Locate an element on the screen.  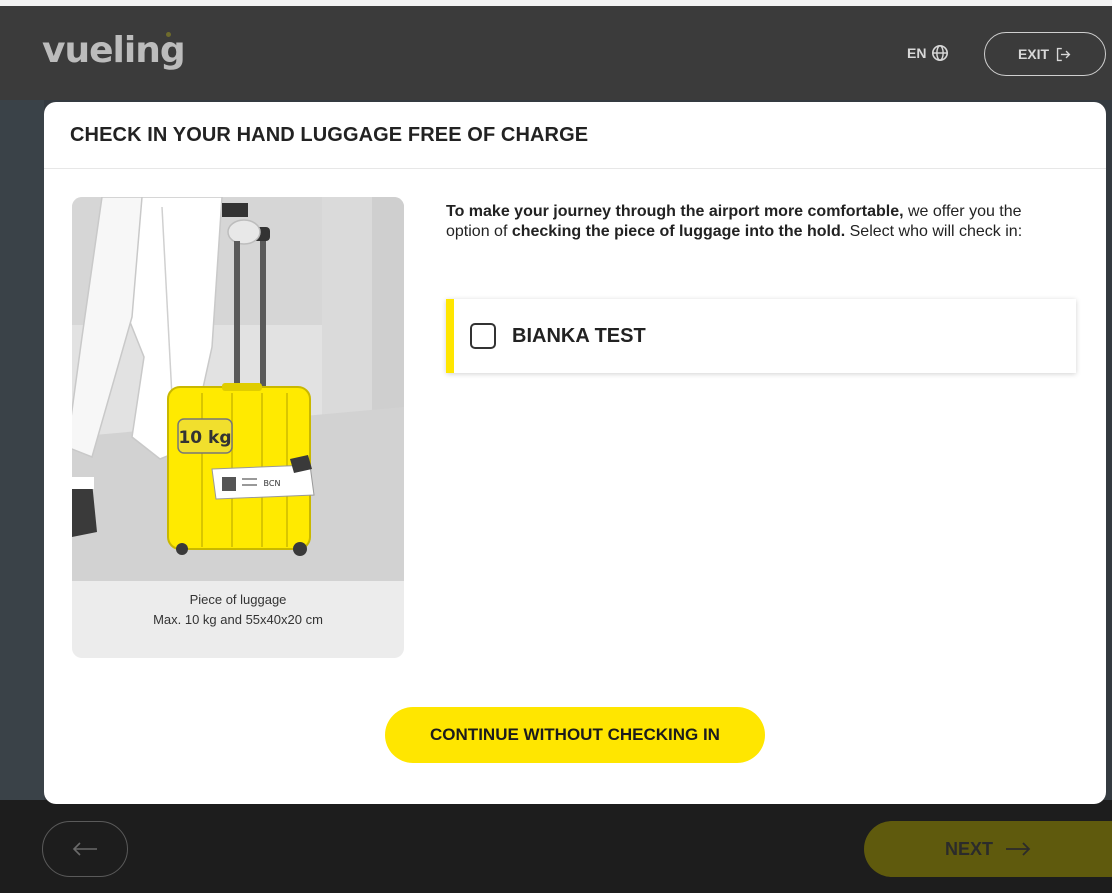
top-bar: vueling EN EXIT is located at coordinates (556, 50).